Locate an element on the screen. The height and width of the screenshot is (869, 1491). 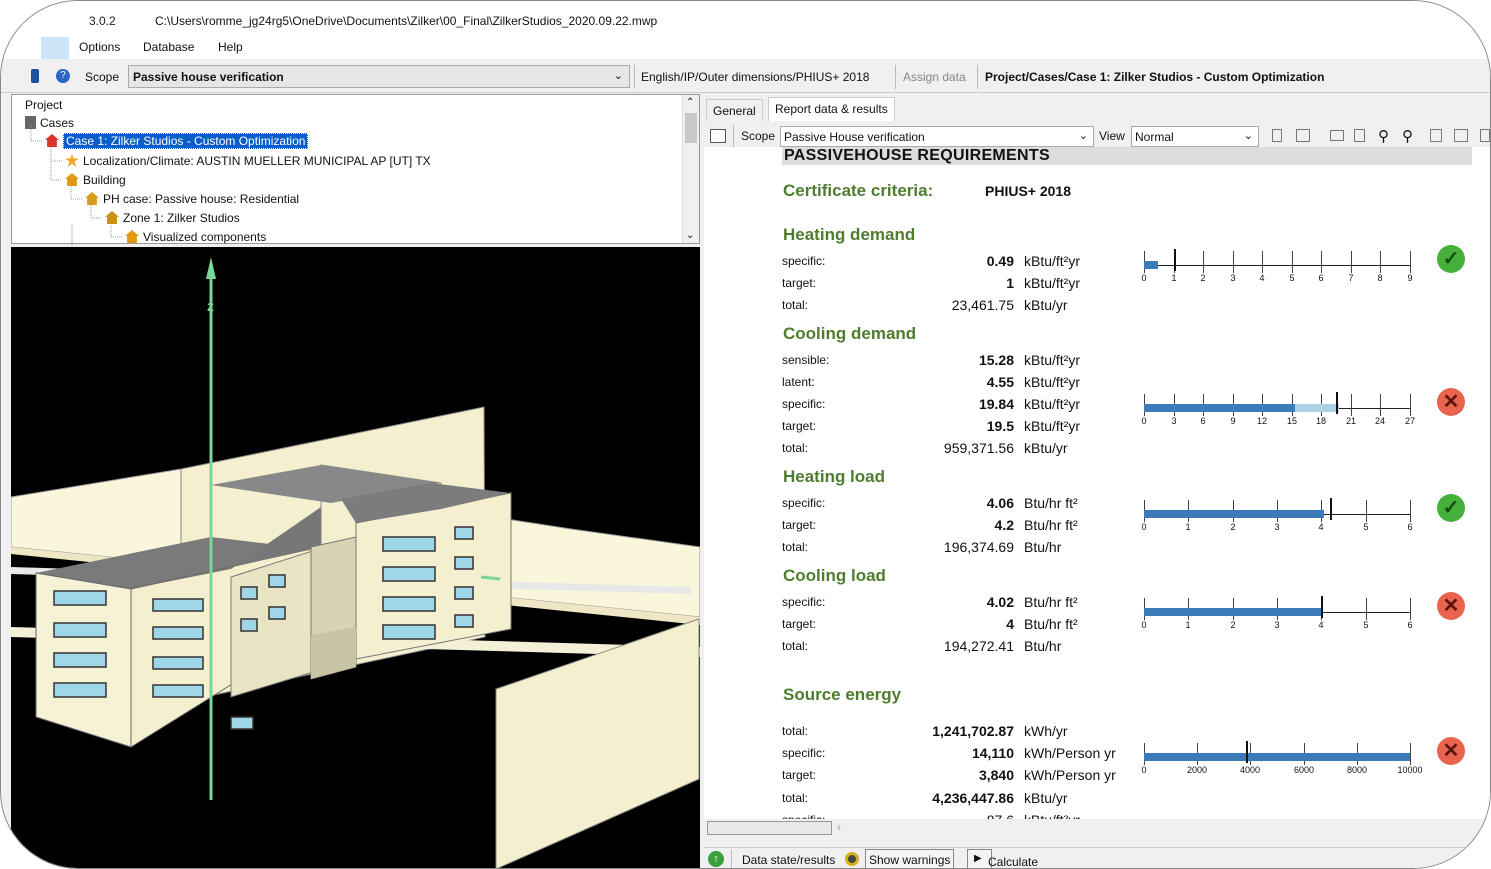
bar-tick-label: 21 is located at coordinates (1350, 421).